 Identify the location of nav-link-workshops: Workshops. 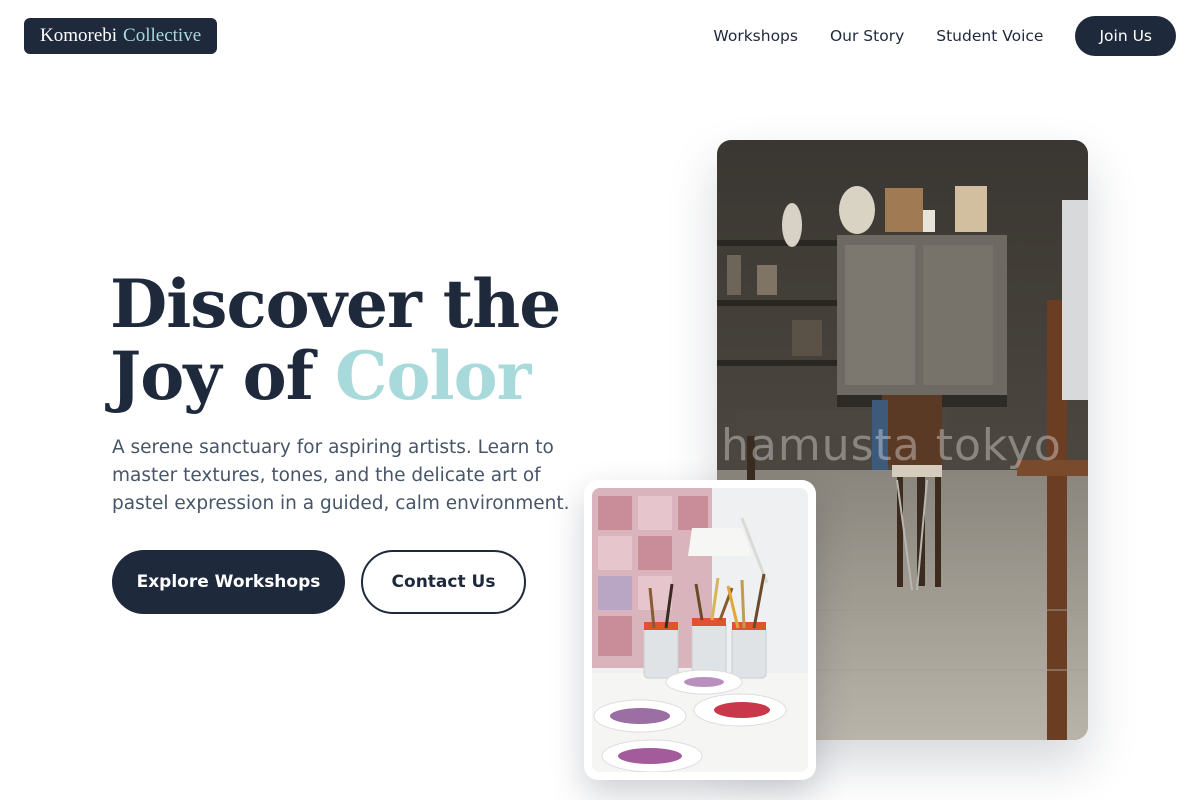
(755, 36).